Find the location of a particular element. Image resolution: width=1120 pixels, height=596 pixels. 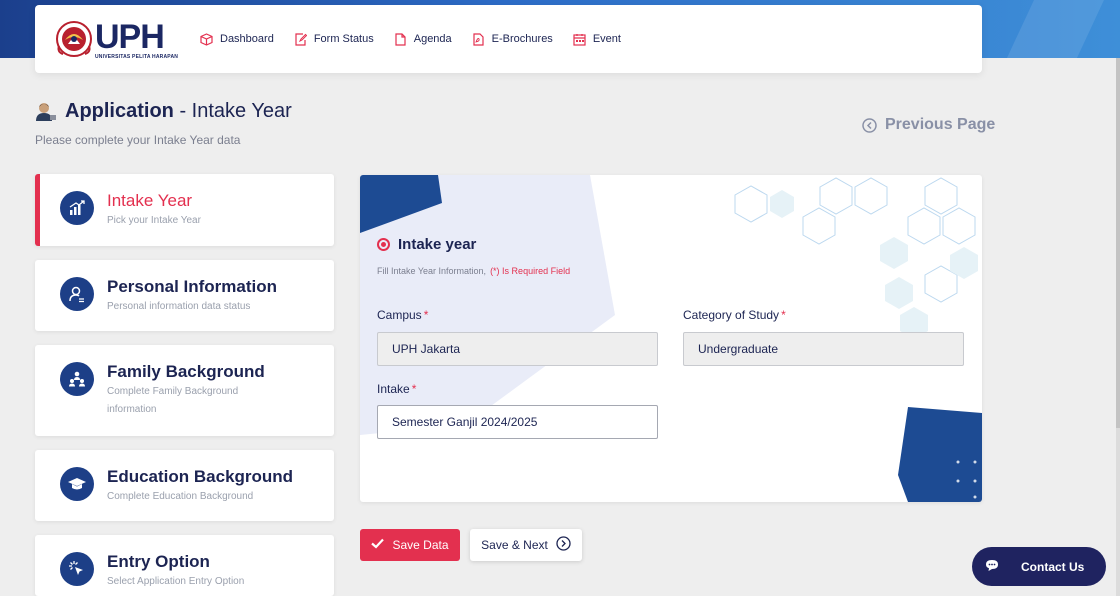

uph-logo: UPH UNIVERSITAS PELITA HARAPAN is located at coordinates (116, 40).